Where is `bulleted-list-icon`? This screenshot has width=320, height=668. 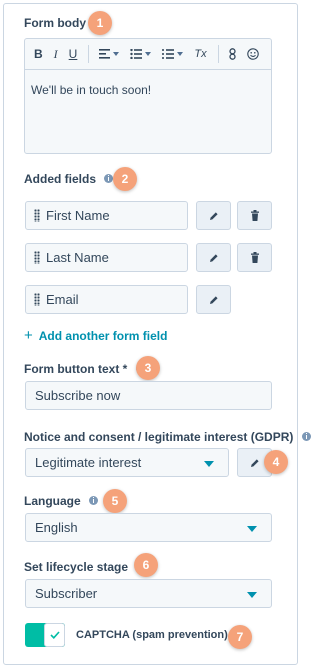 bulleted-list-icon is located at coordinates (136, 54).